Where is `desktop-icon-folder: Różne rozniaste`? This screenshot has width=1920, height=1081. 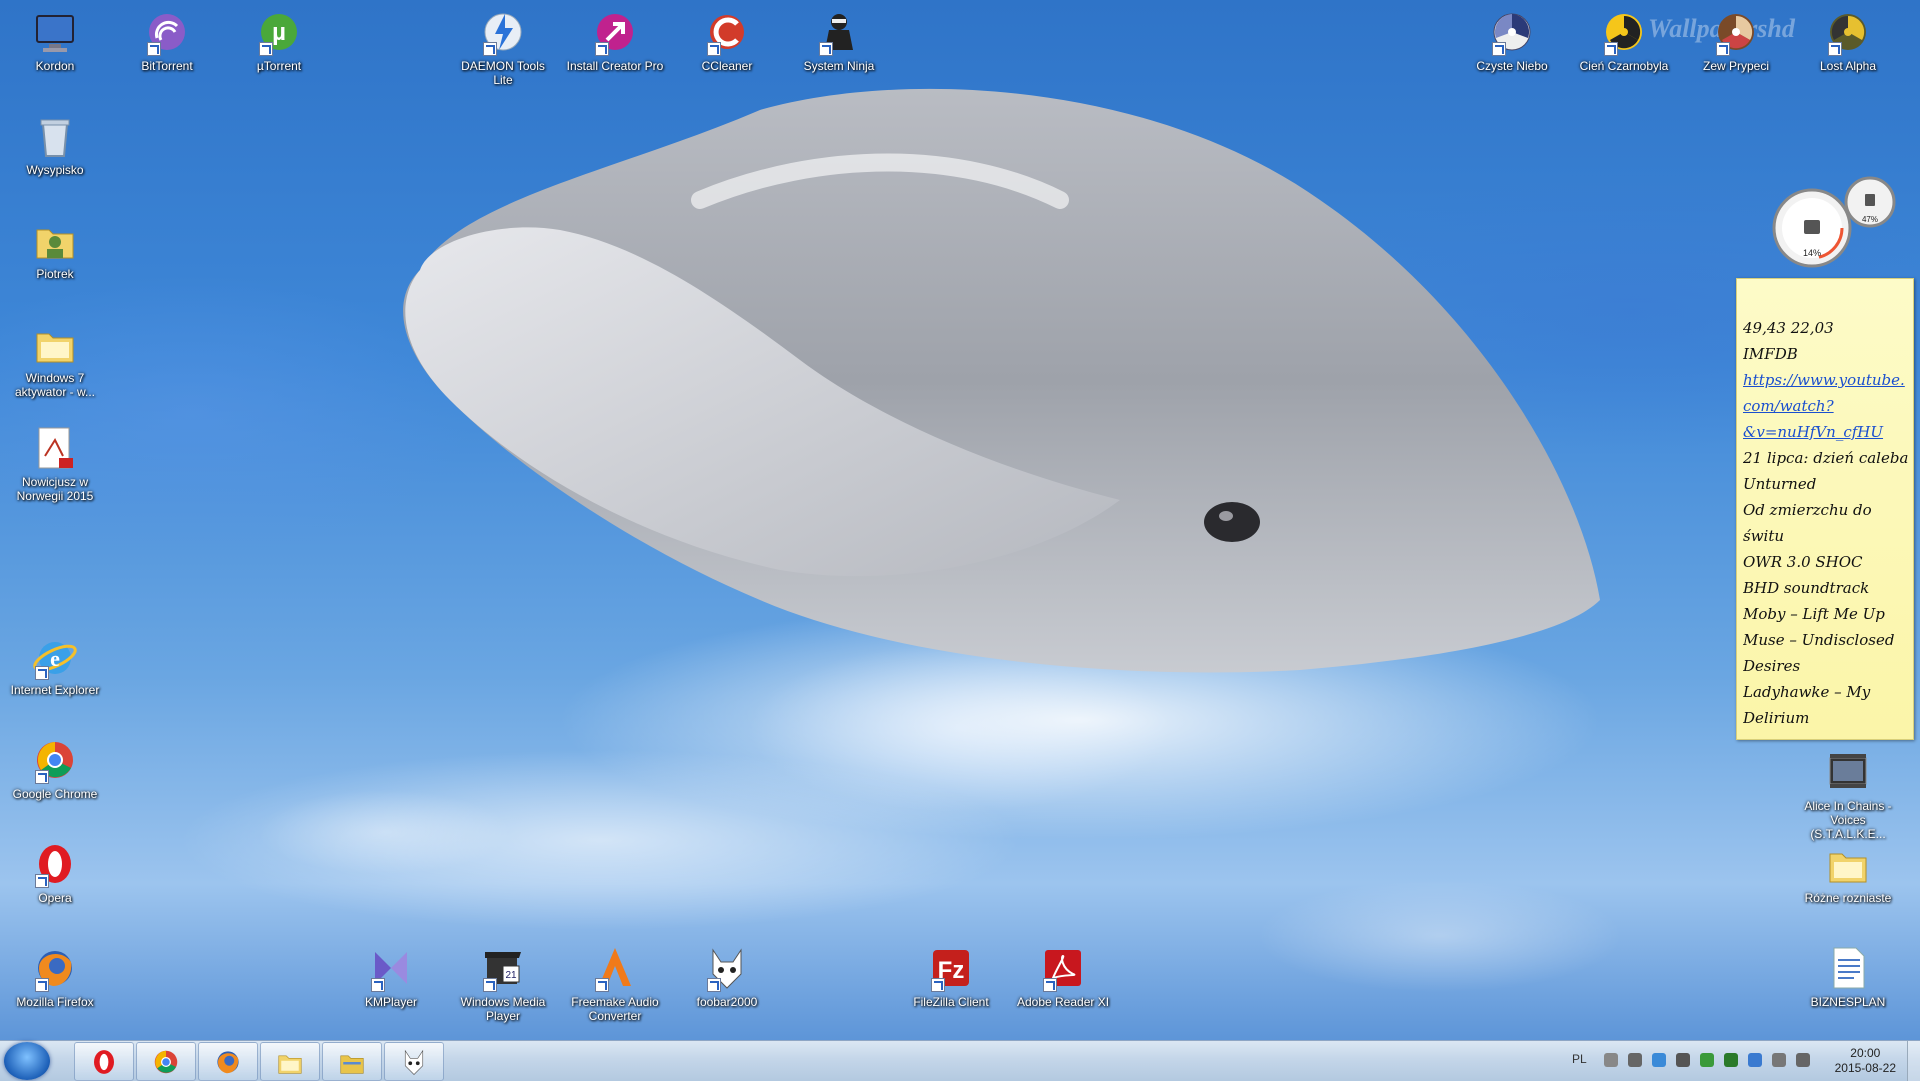
desktop-icon-folder: Różne rozniaste is located at coordinates (1848, 870).